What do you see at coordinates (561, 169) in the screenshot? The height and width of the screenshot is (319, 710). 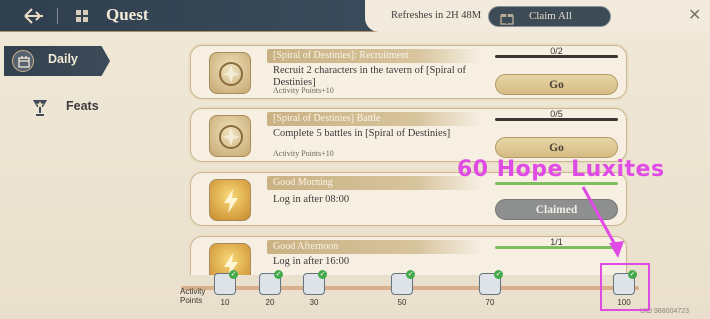 I see `annotation-label: 60 Hope Luxites` at bounding box center [561, 169].